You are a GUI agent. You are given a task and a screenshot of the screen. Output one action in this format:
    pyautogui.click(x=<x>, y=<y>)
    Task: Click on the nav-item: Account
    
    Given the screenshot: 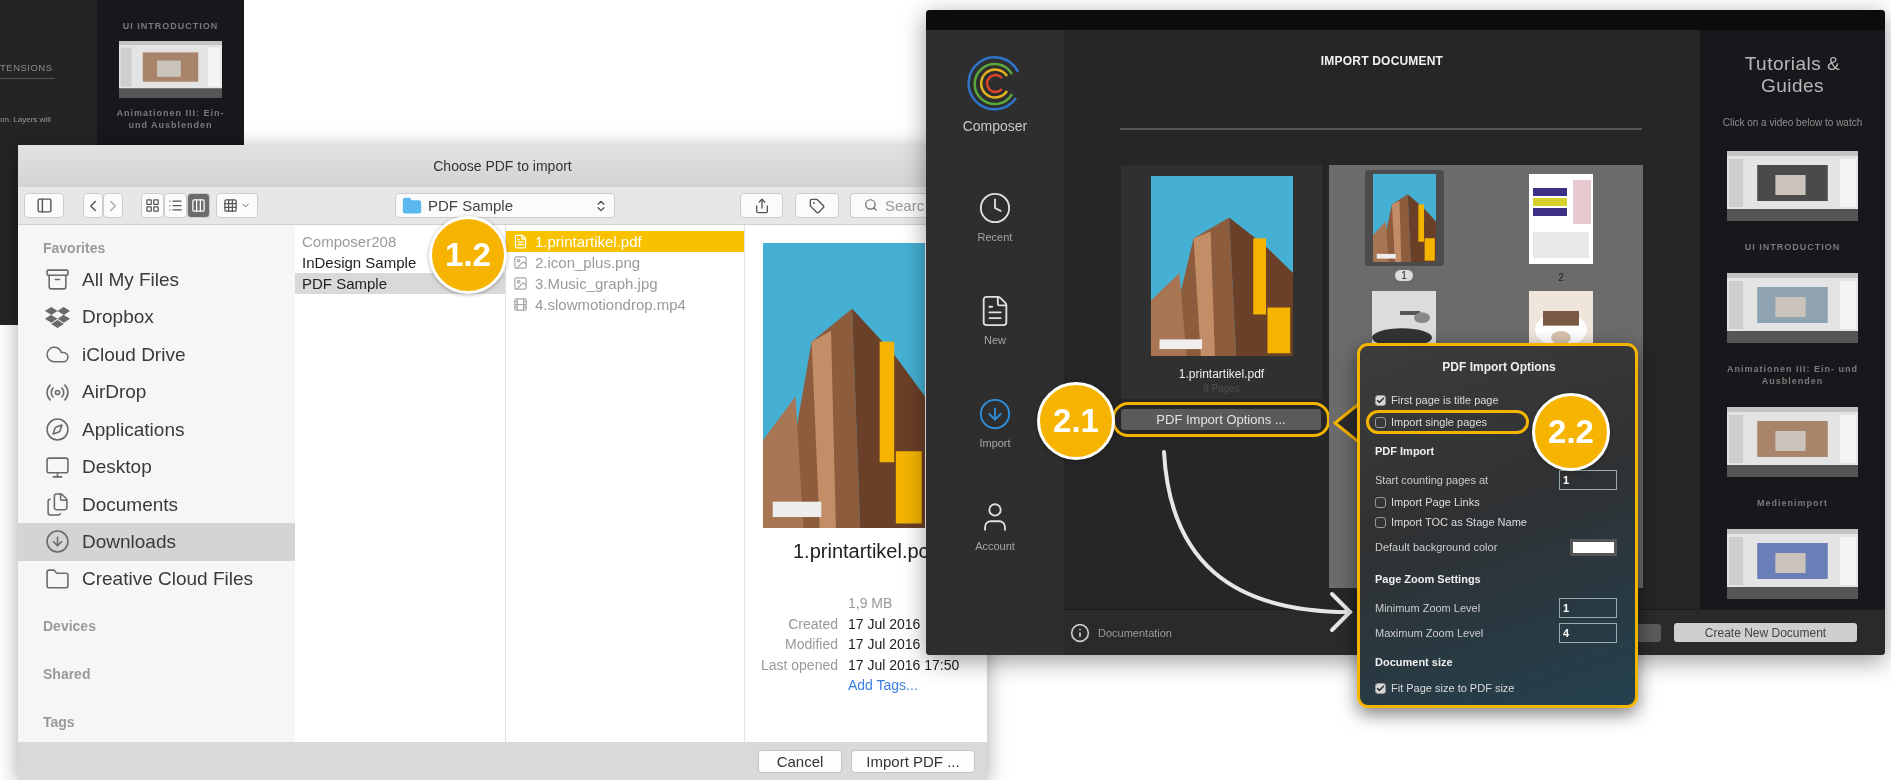 What is the action you would take?
    pyautogui.click(x=995, y=541)
    